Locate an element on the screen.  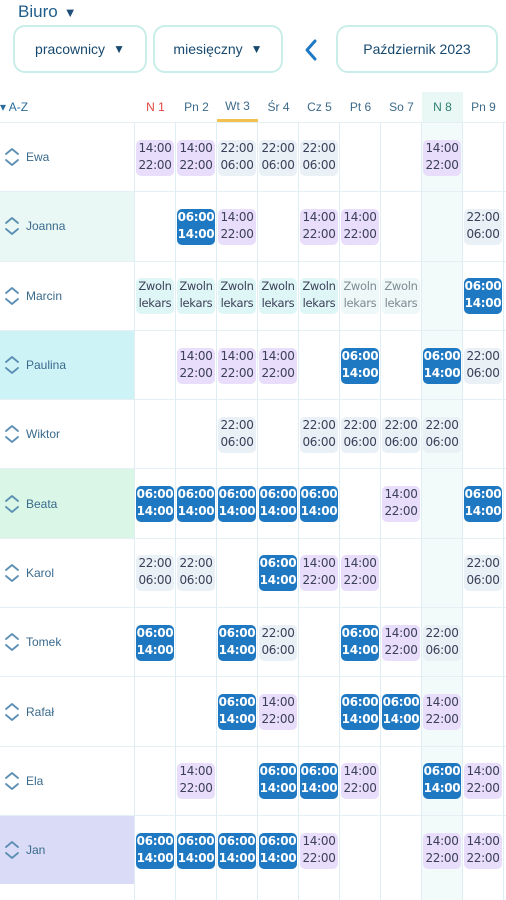
day-header-9: Pn 9 is located at coordinates (483, 107).